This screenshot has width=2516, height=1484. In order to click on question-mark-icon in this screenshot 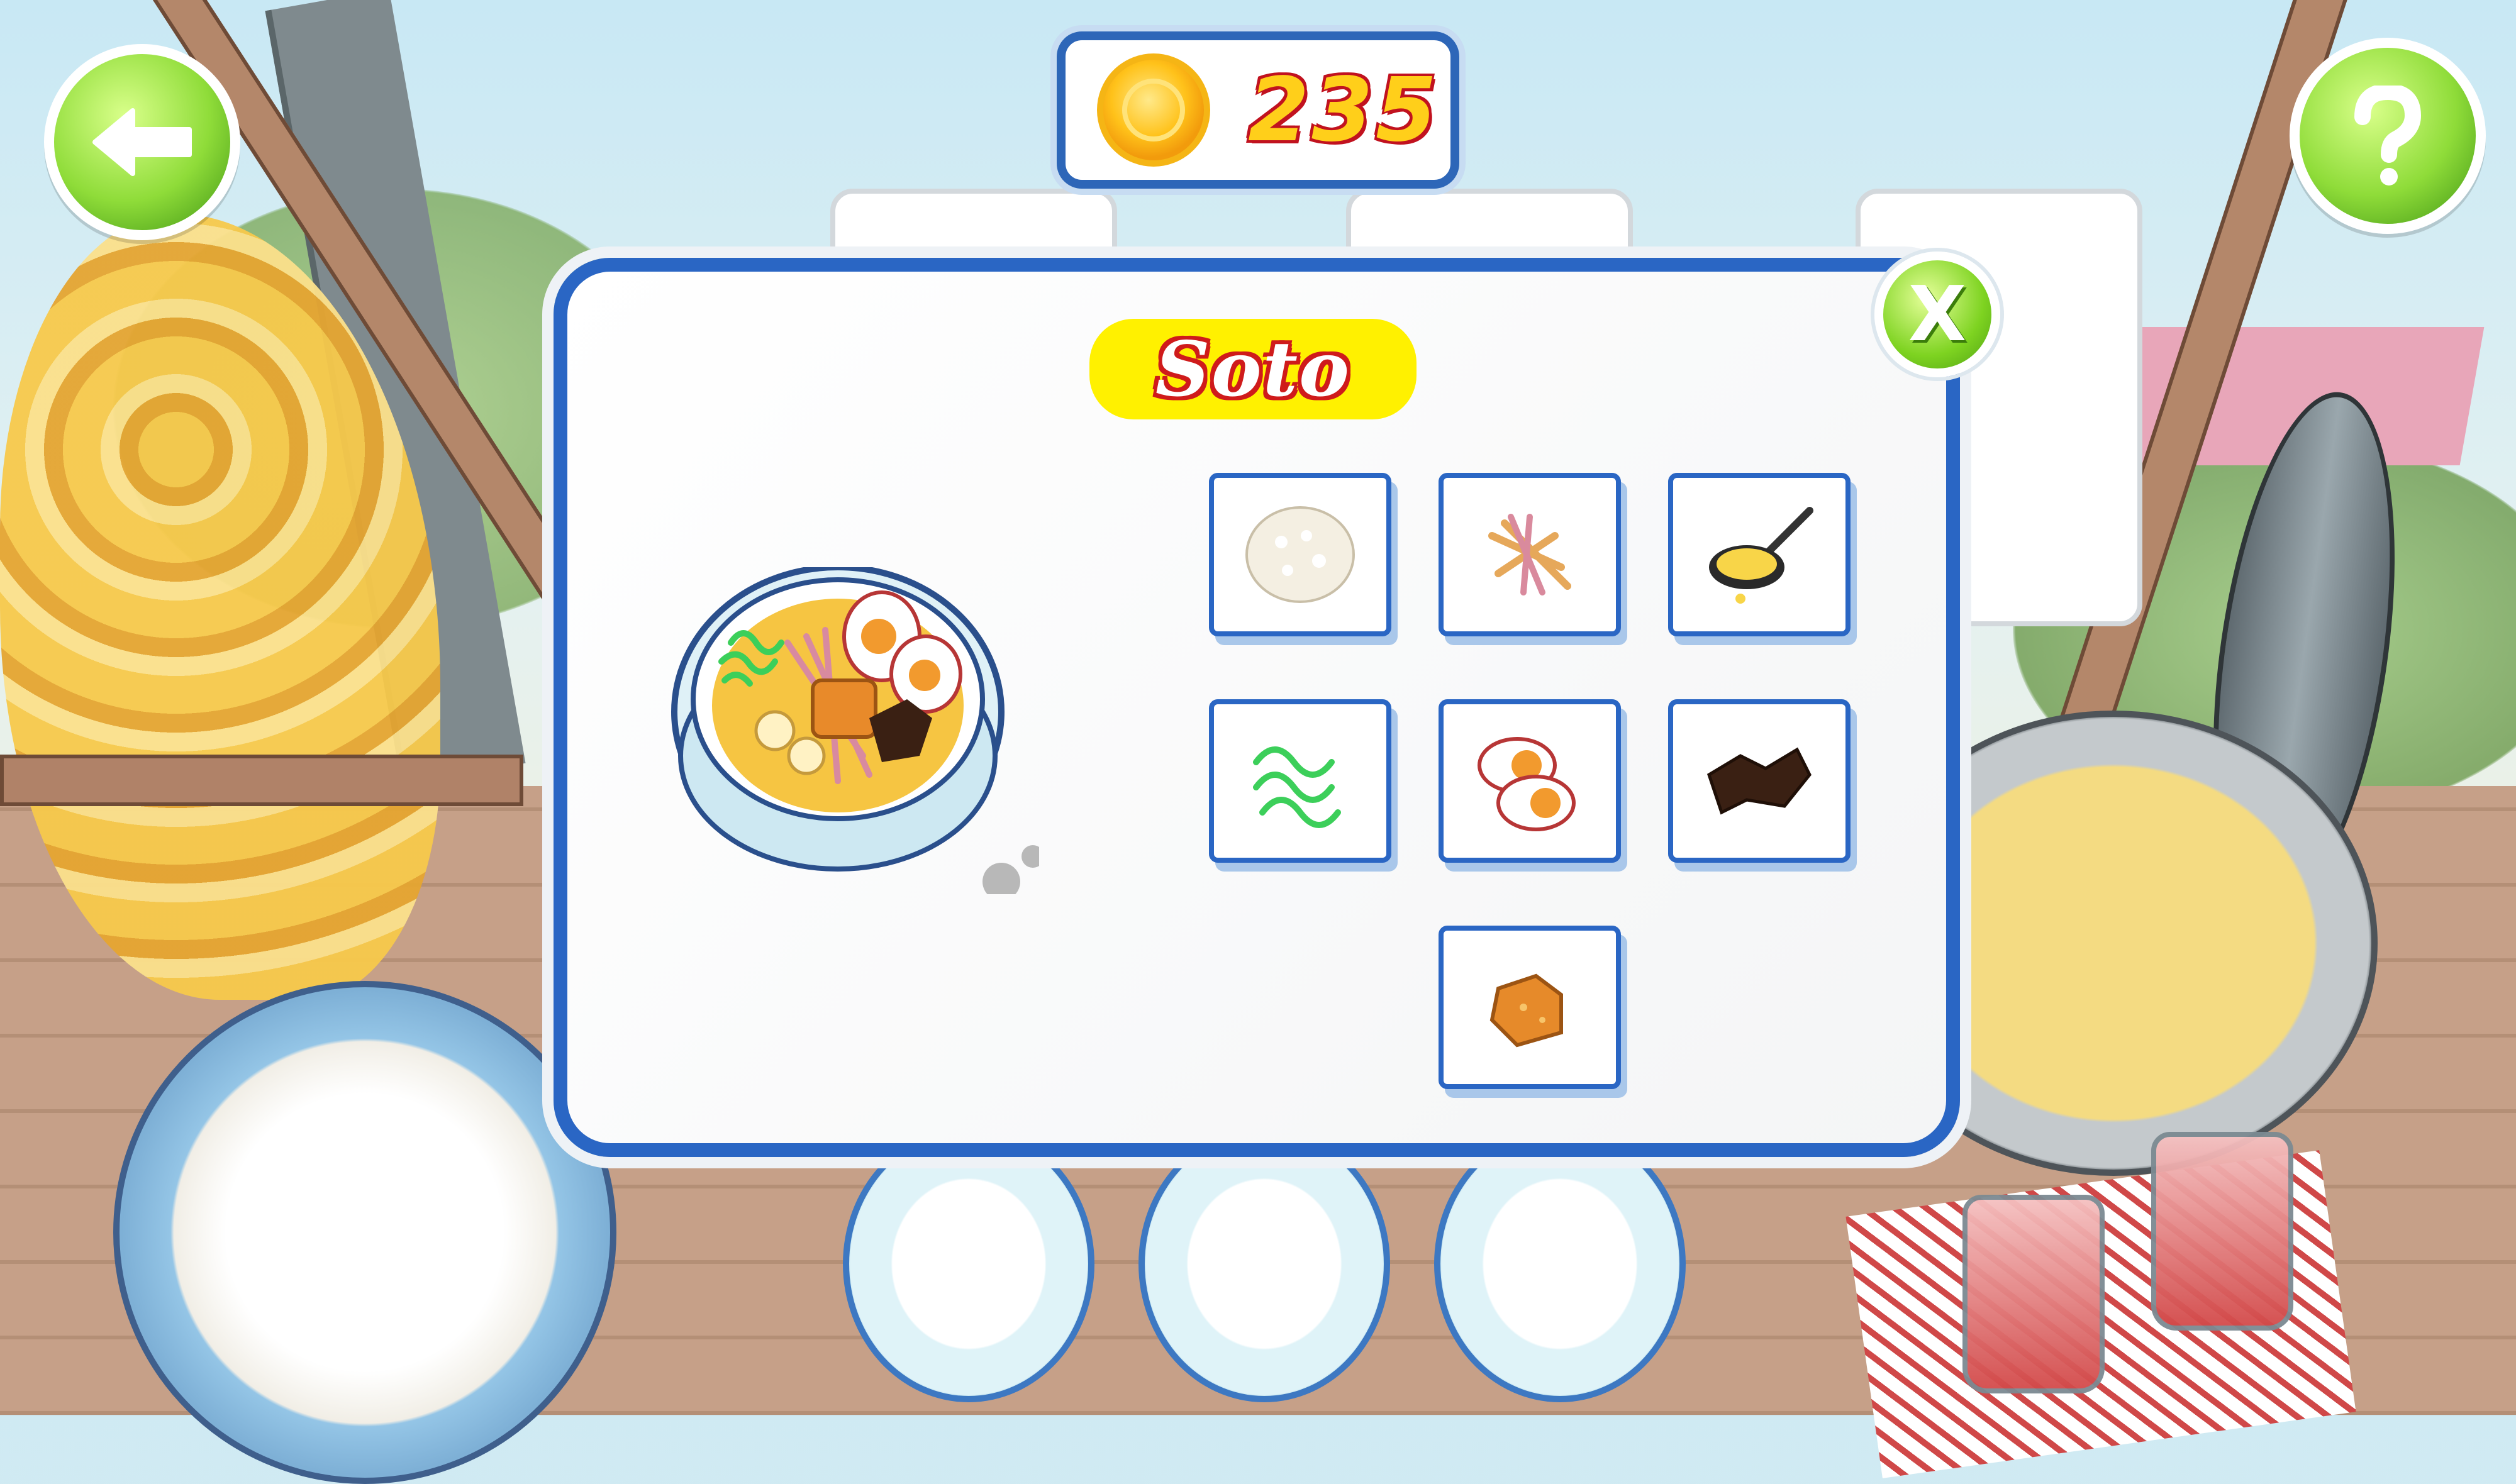, I will do `click(2388, 136)`.